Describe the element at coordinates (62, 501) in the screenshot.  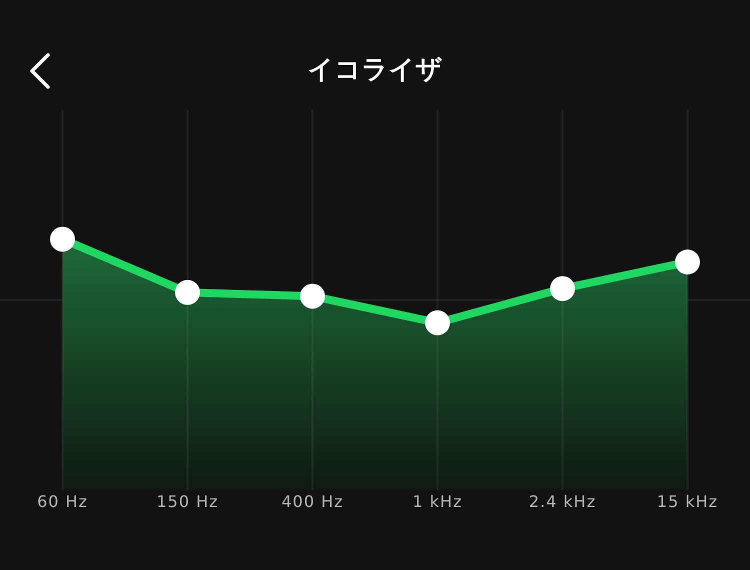
I see `band-label: 60 Hz` at that location.